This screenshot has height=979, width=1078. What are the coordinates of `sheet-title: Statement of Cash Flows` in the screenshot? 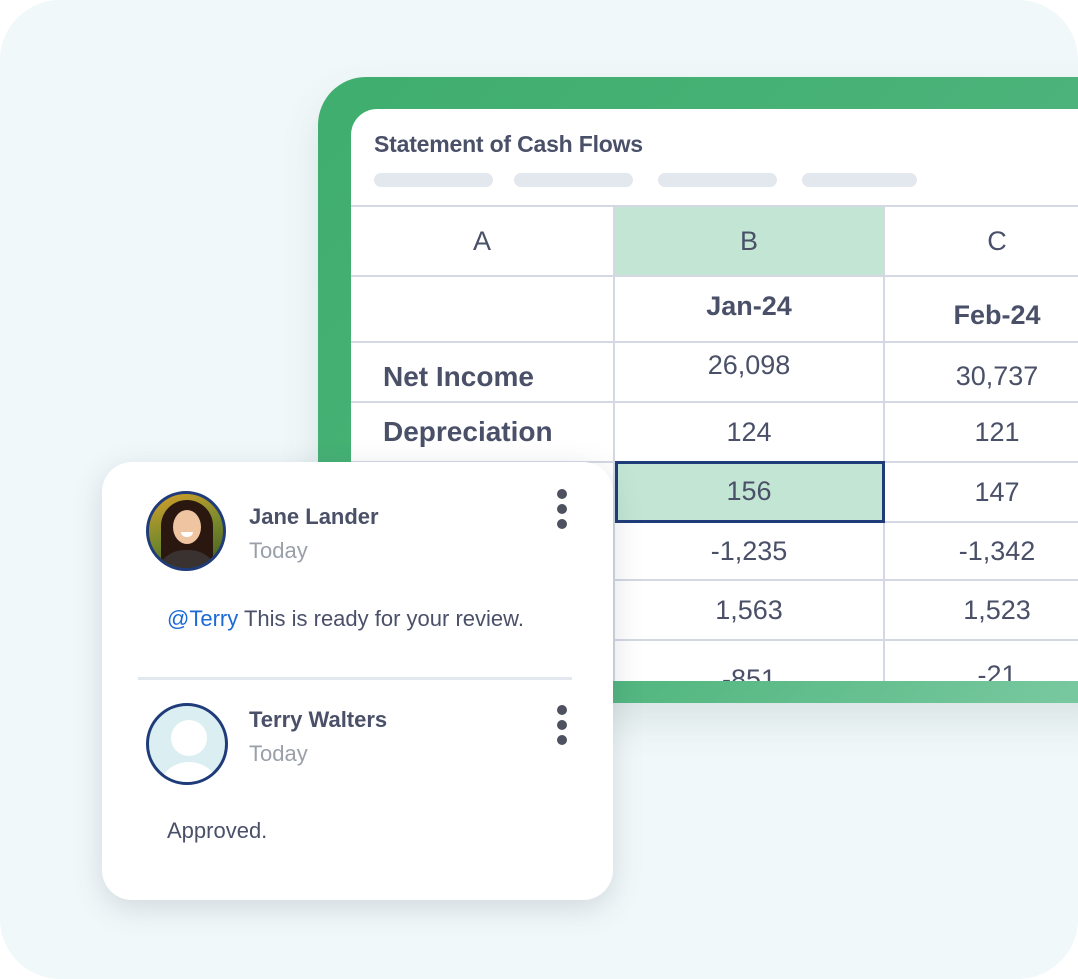 It's located at (508, 144).